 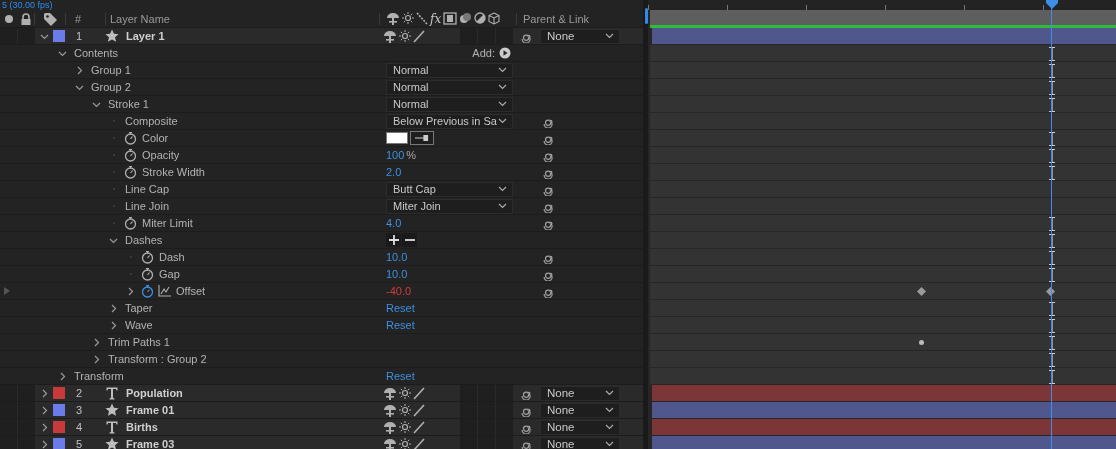 What do you see at coordinates (450, 18) in the screenshot?
I see `film-icon` at bounding box center [450, 18].